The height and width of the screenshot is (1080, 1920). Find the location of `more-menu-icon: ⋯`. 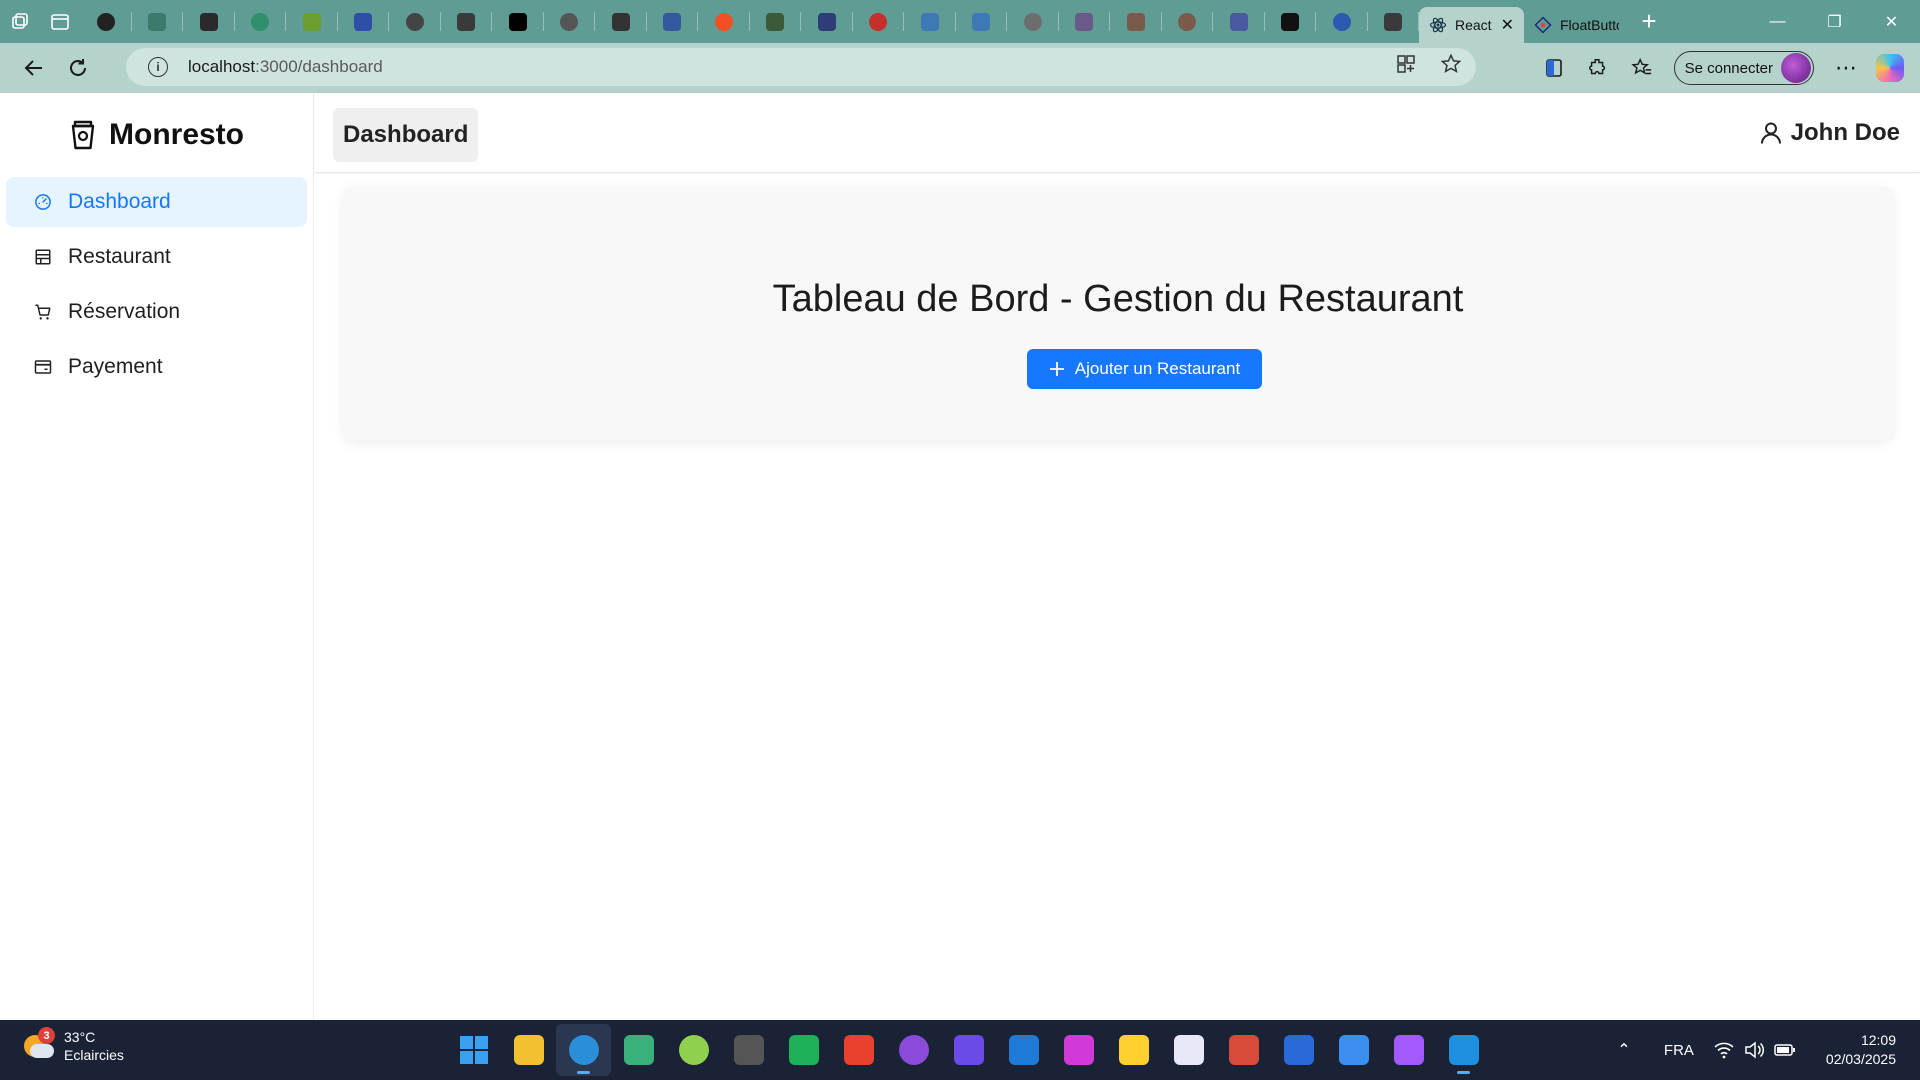

more-menu-icon: ⋯ is located at coordinates (1846, 68).